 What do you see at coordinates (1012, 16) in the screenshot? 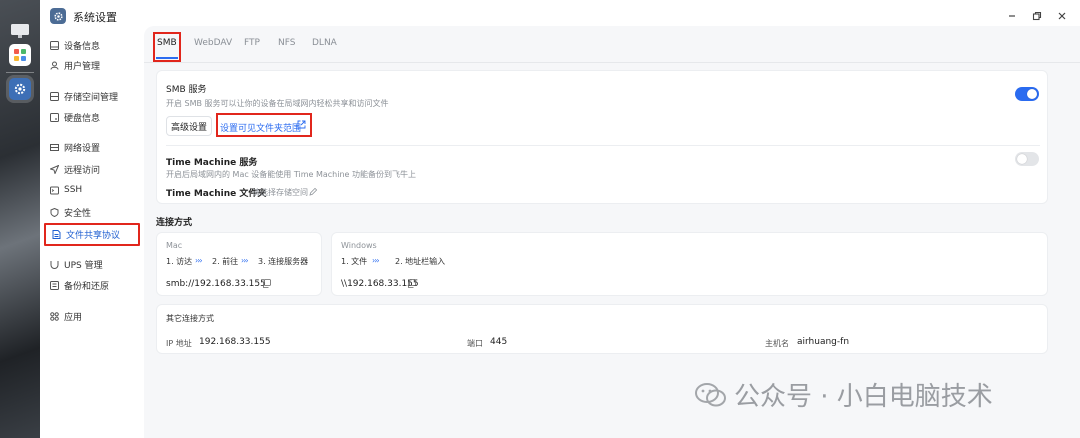
I see `minimize-icon` at bounding box center [1012, 16].